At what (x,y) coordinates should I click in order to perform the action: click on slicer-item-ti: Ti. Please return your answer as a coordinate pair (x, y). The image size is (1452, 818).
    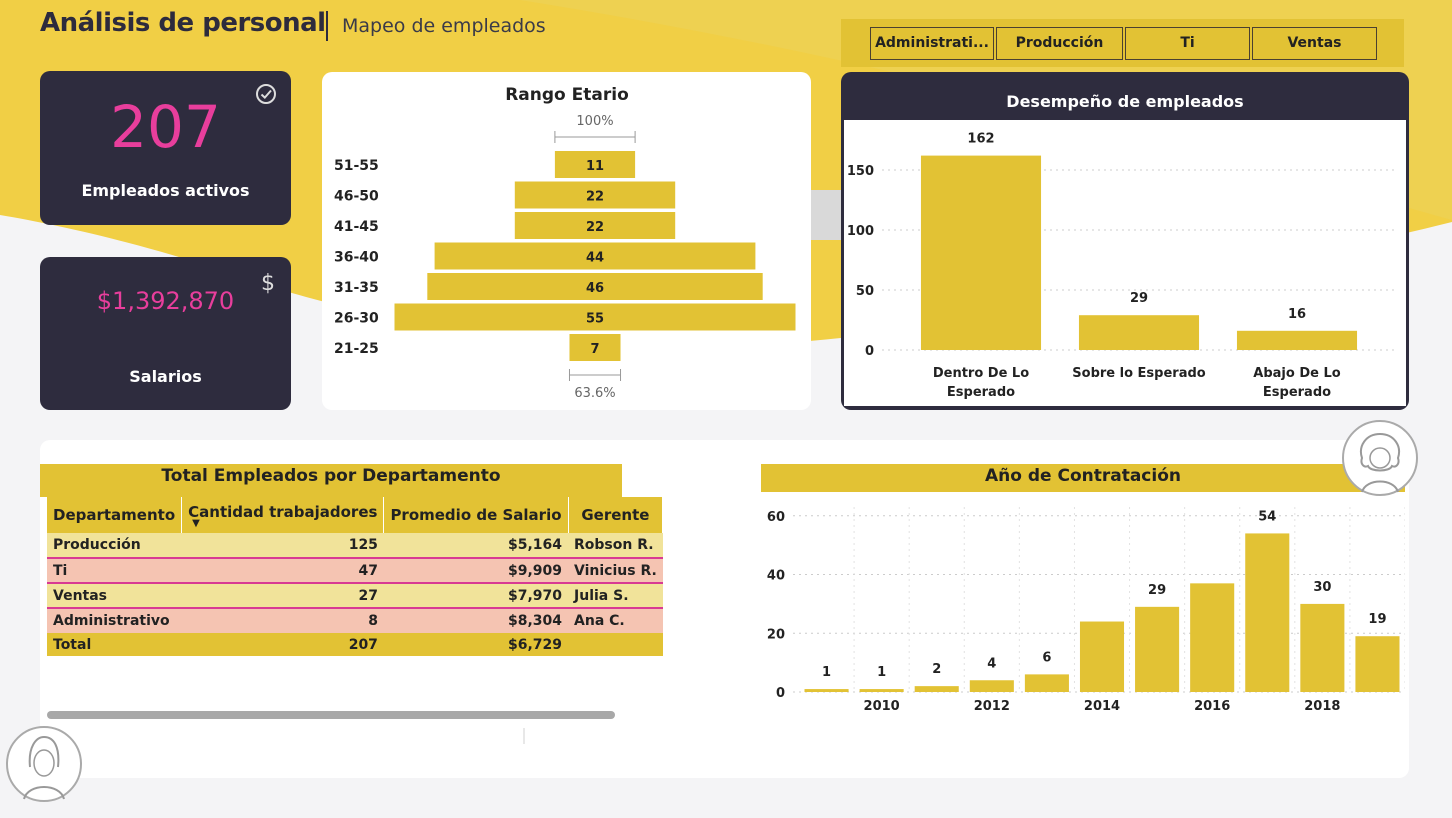
    Looking at the image, I should click on (1187, 43).